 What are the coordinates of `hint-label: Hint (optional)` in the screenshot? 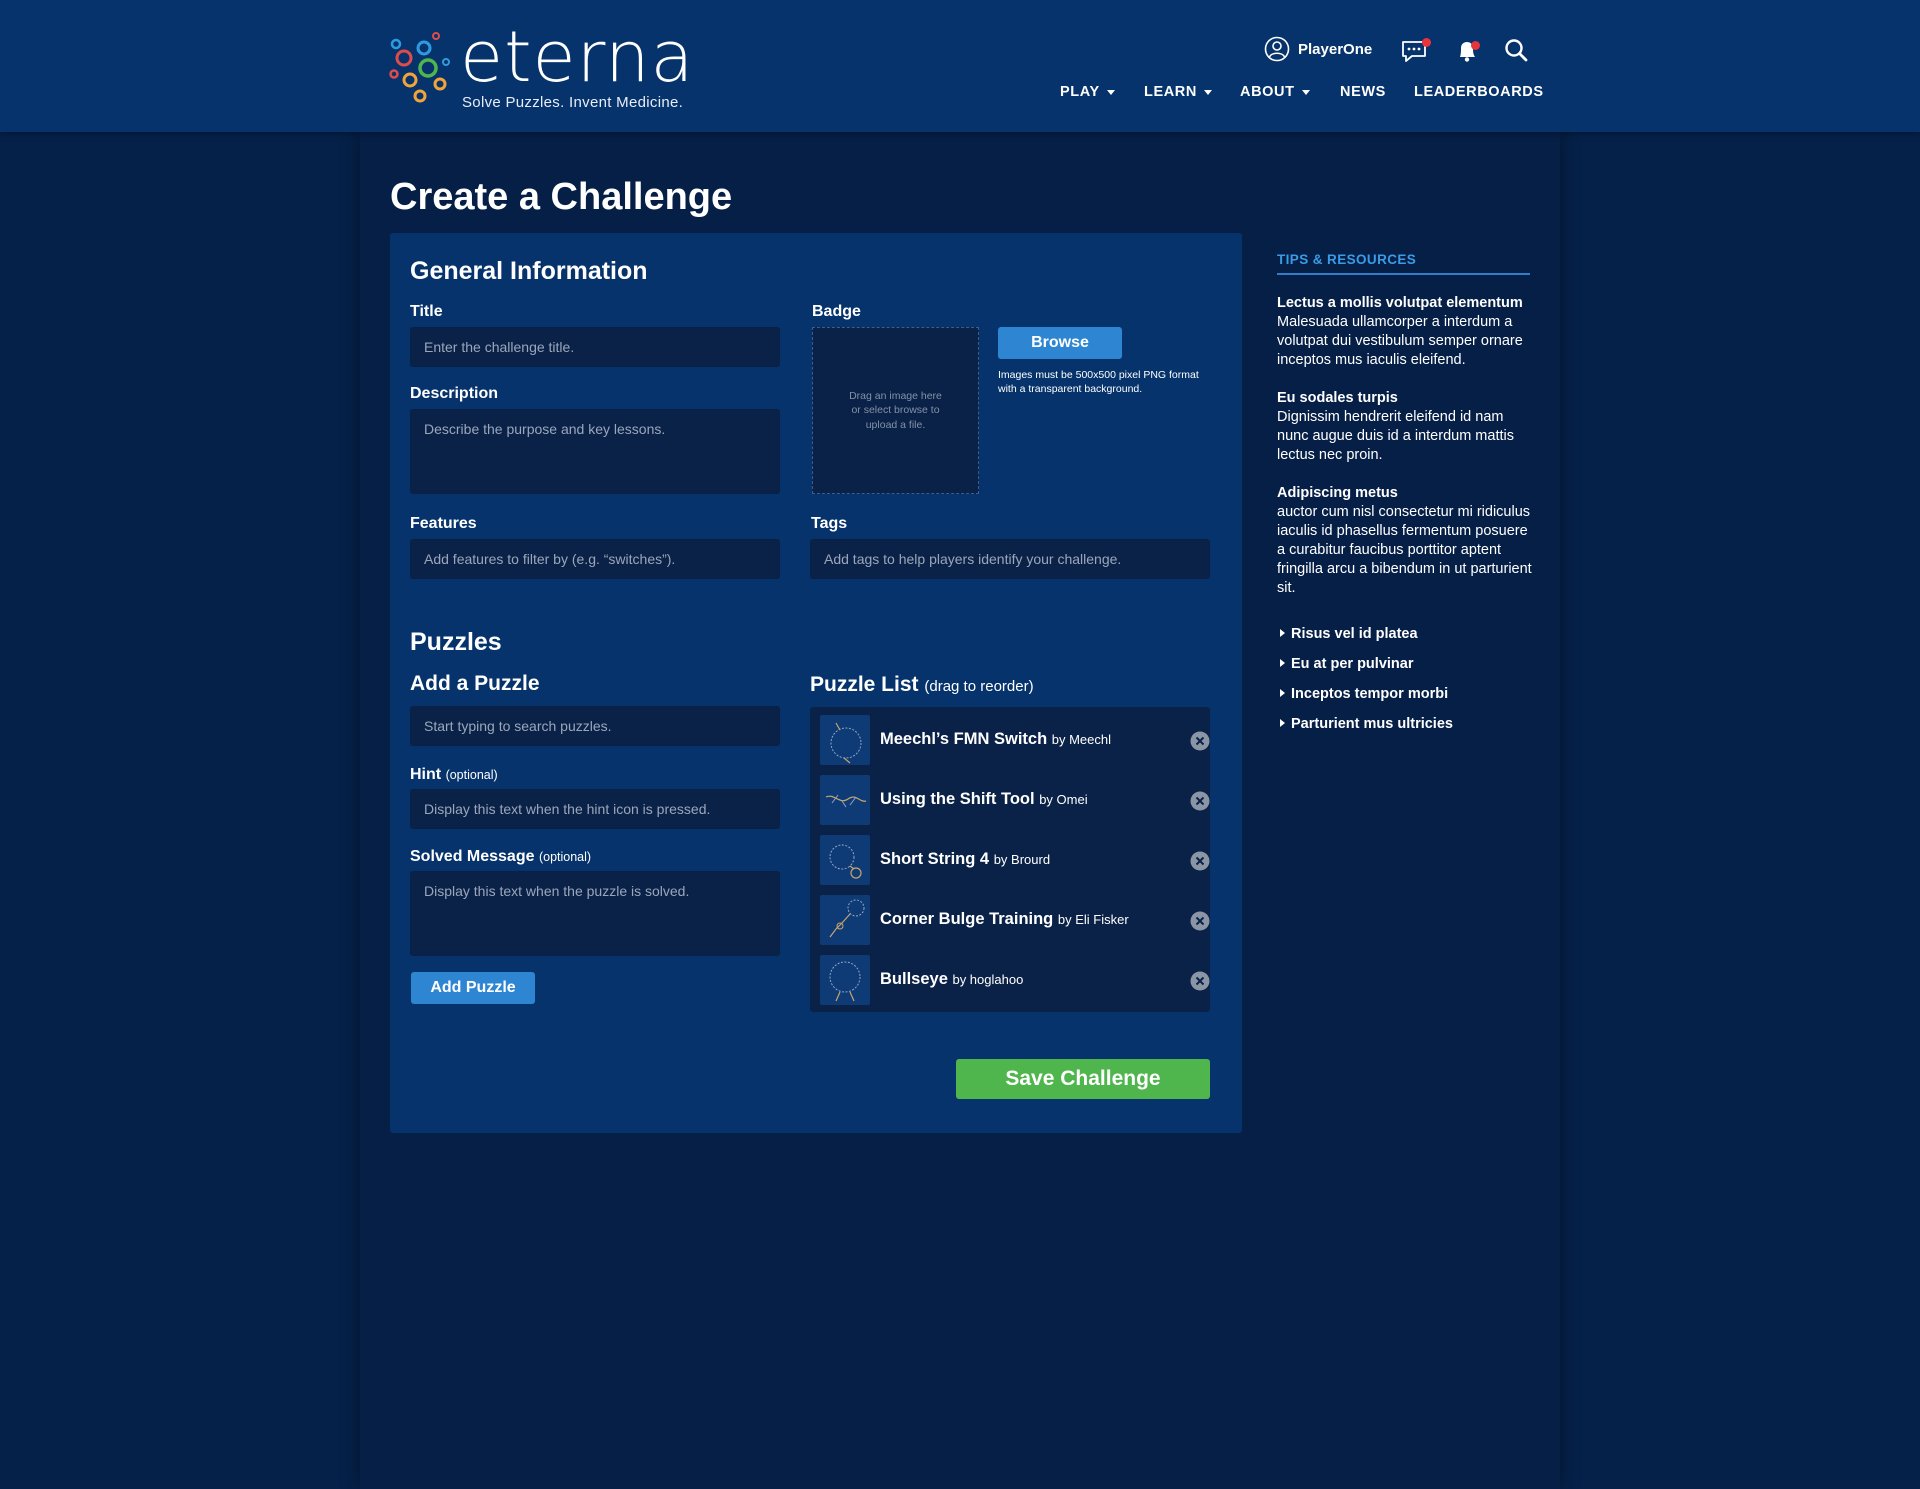 It's located at (454, 775).